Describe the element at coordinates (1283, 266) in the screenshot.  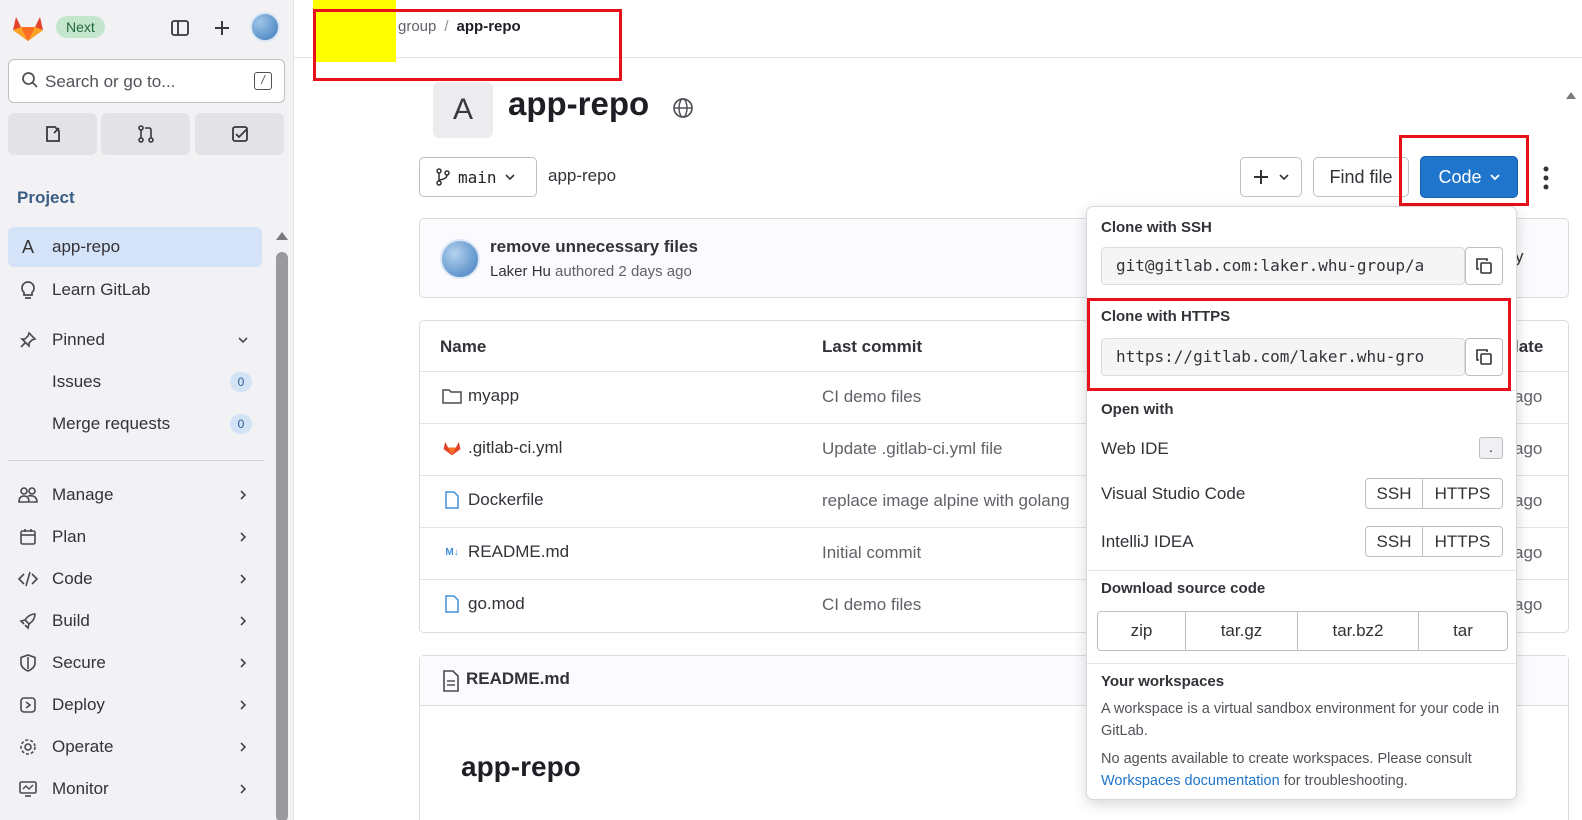
I see `ssh-url-field: git@gitlab.com:laker.whu-group/a` at that location.